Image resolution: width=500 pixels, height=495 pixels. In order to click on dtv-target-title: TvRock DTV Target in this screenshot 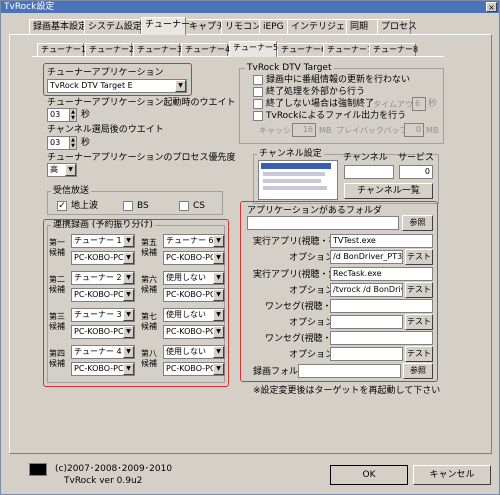, I will do `click(289, 68)`.